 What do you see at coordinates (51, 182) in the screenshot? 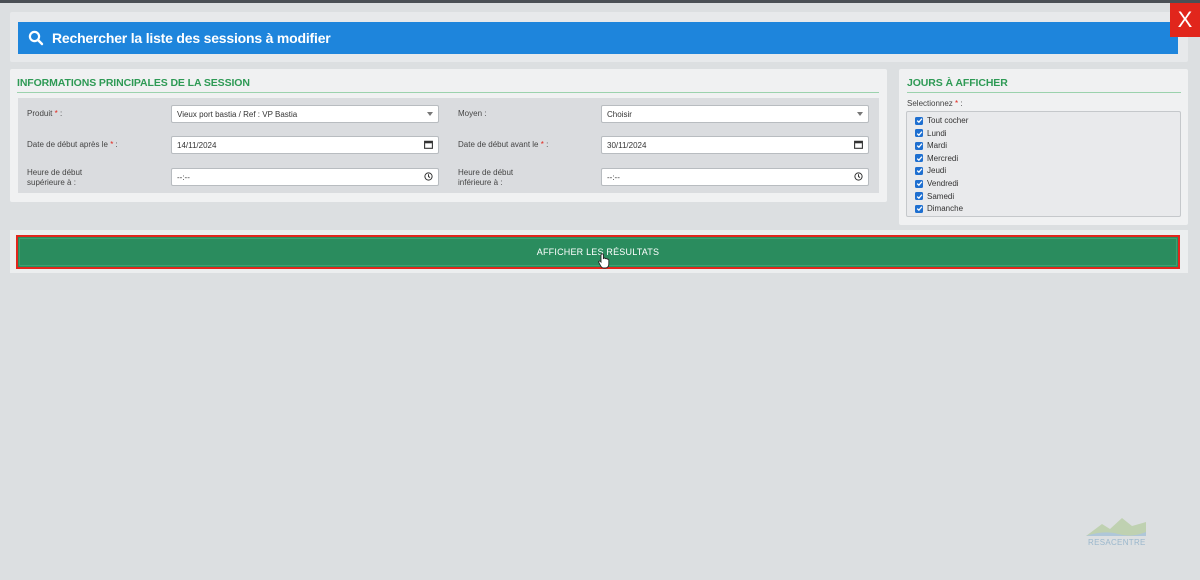
I see `heure-sup-label-line2: supérieure à :` at bounding box center [51, 182].